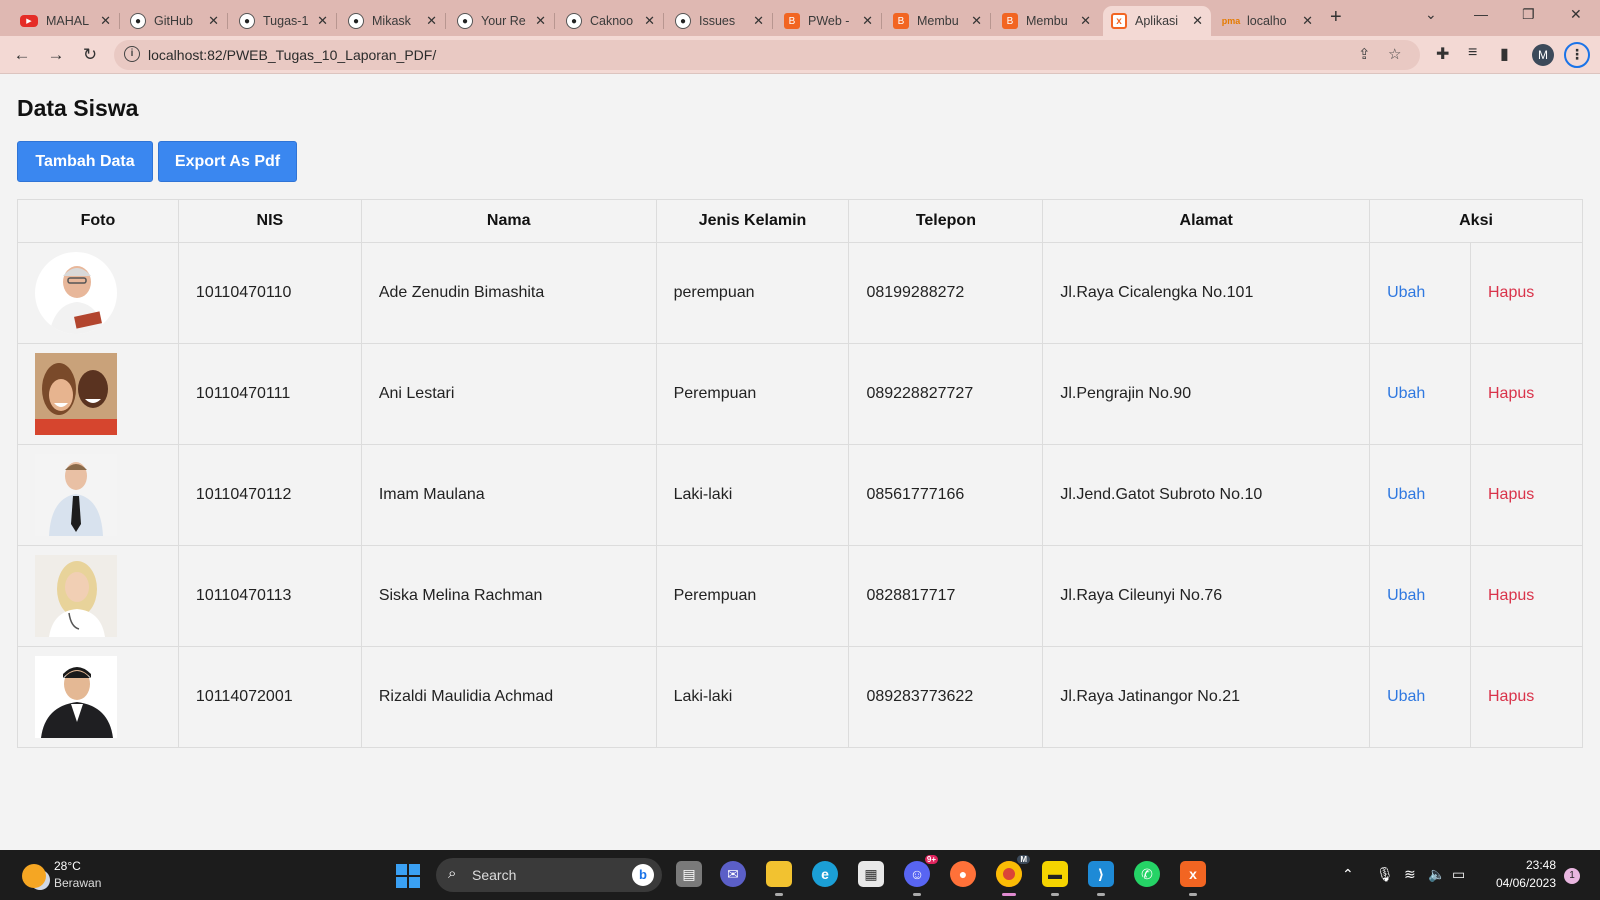 The image size is (1600, 900). What do you see at coordinates (132, 54) in the screenshot?
I see `site-info-icon: i` at bounding box center [132, 54].